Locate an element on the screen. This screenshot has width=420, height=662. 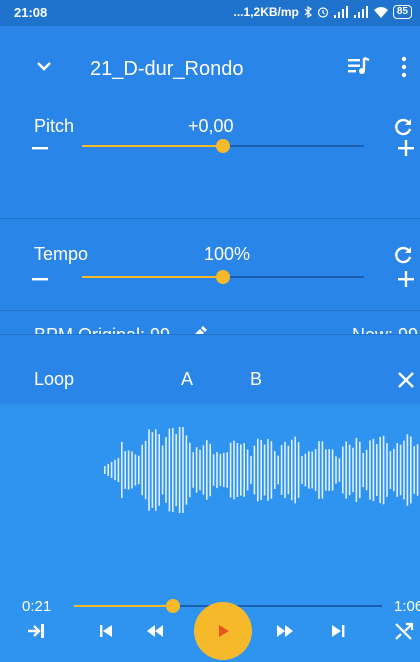
waveform-graphic is located at coordinates (261, 470).